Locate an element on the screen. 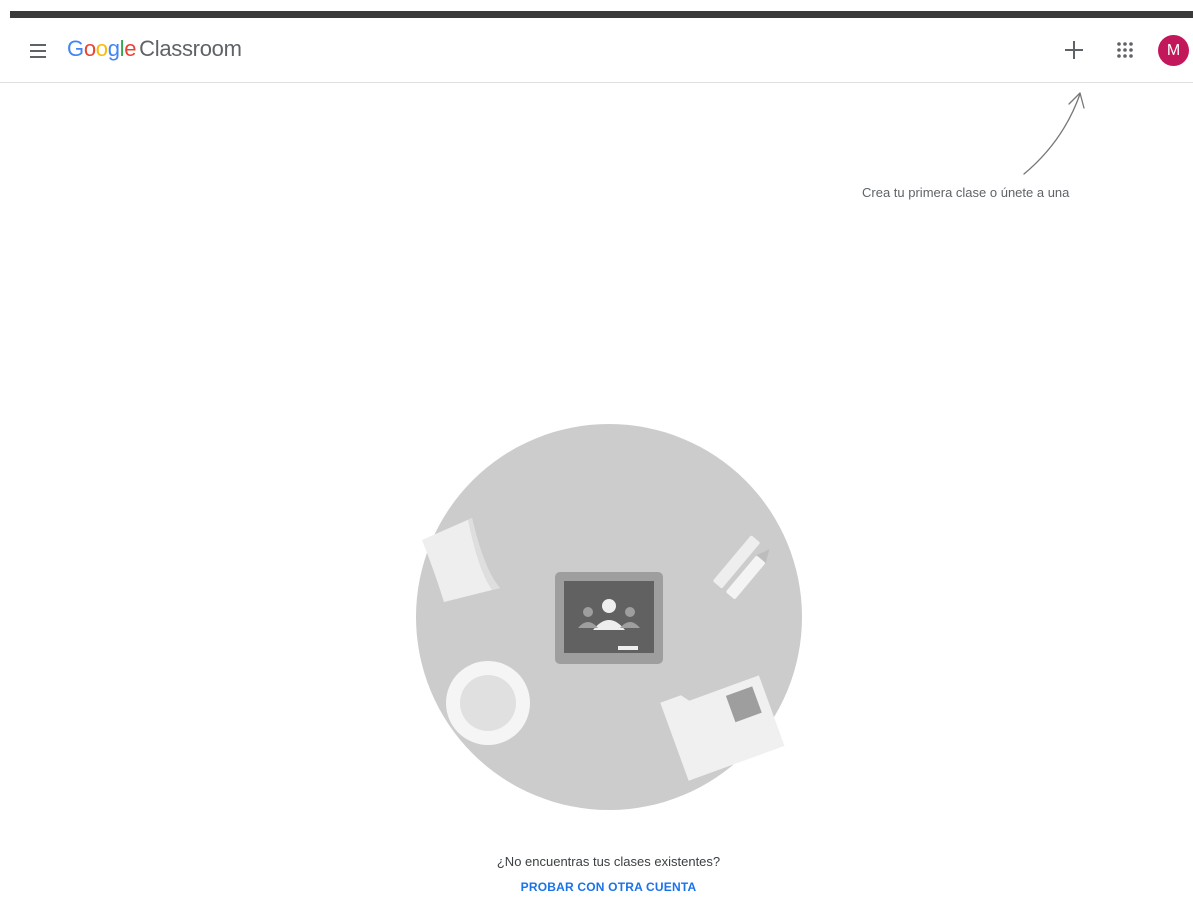 The height and width of the screenshot is (900, 1193). google-wordmark: Google is located at coordinates (101, 49).